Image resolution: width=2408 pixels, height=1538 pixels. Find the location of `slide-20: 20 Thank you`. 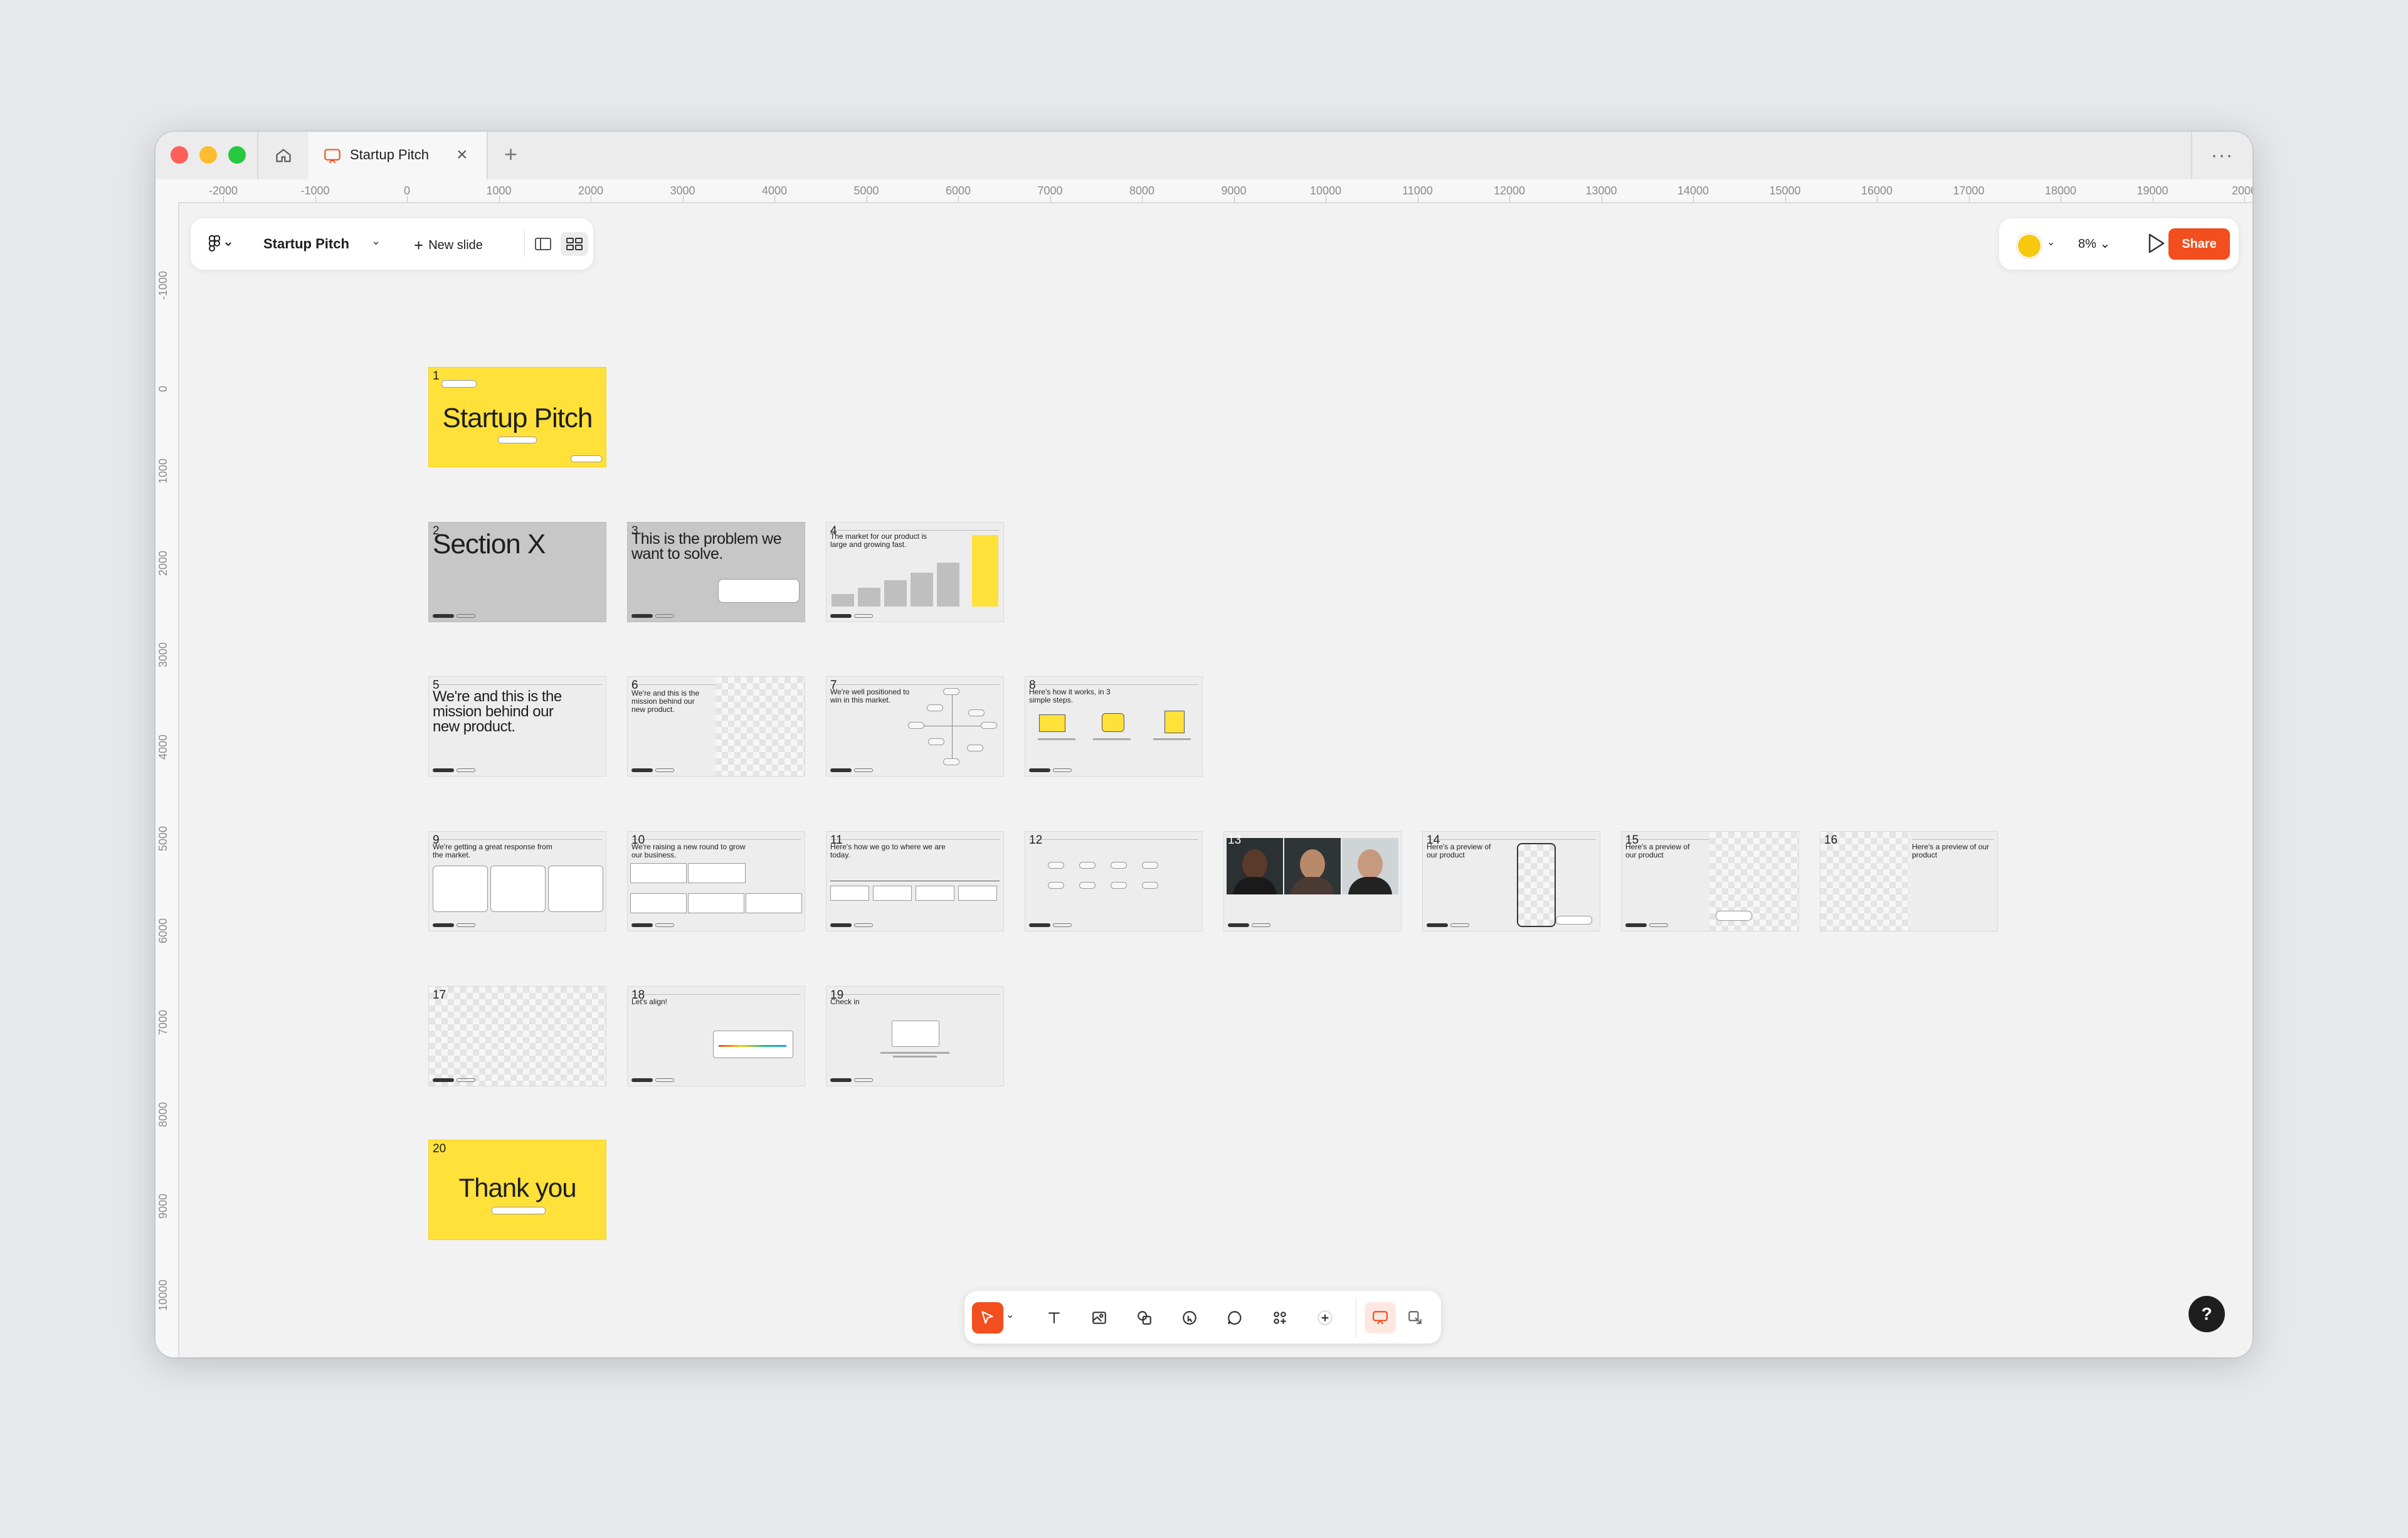

slide-20: 20 Thank you is located at coordinates (517, 1190).